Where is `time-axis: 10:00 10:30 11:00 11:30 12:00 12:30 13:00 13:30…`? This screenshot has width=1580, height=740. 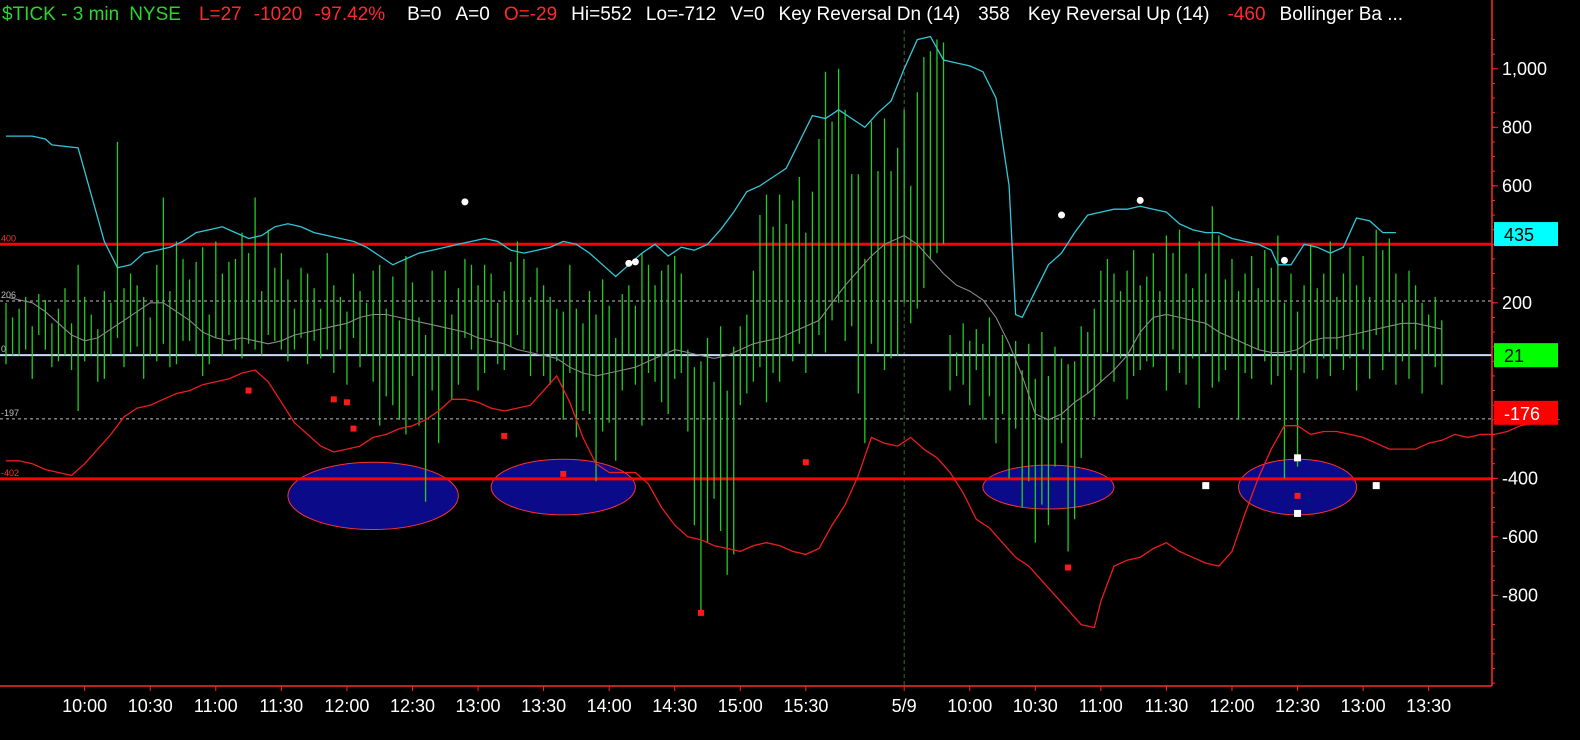
time-axis: 10:00 10:30 11:00 11:30 12:00 12:30 13:00 13:30… is located at coordinates (746, 700).